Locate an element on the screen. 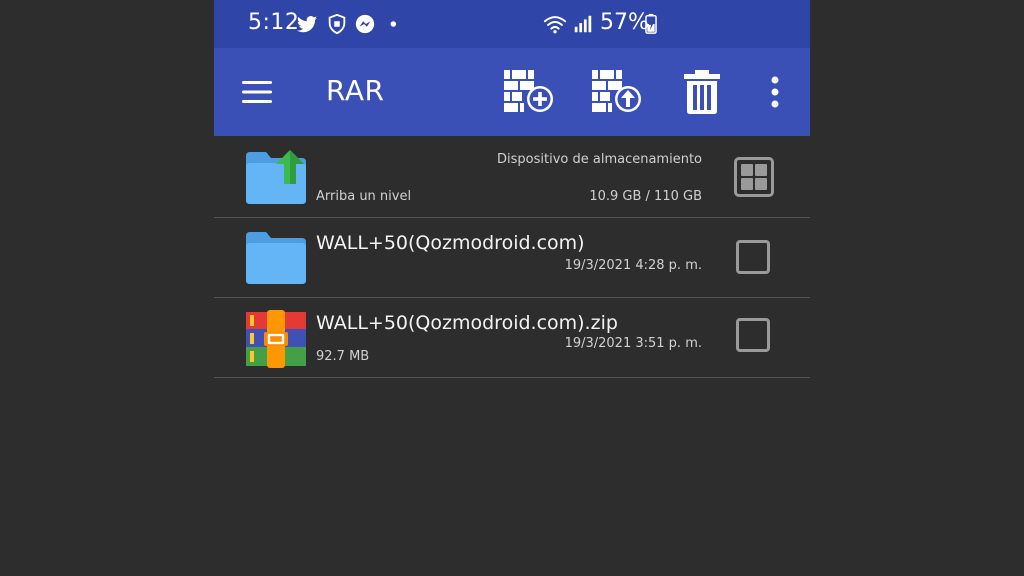 This screenshot has height=576, width=1024. storage-value: 10.9 GB / 110 GB is located at coordinates (645, 196).